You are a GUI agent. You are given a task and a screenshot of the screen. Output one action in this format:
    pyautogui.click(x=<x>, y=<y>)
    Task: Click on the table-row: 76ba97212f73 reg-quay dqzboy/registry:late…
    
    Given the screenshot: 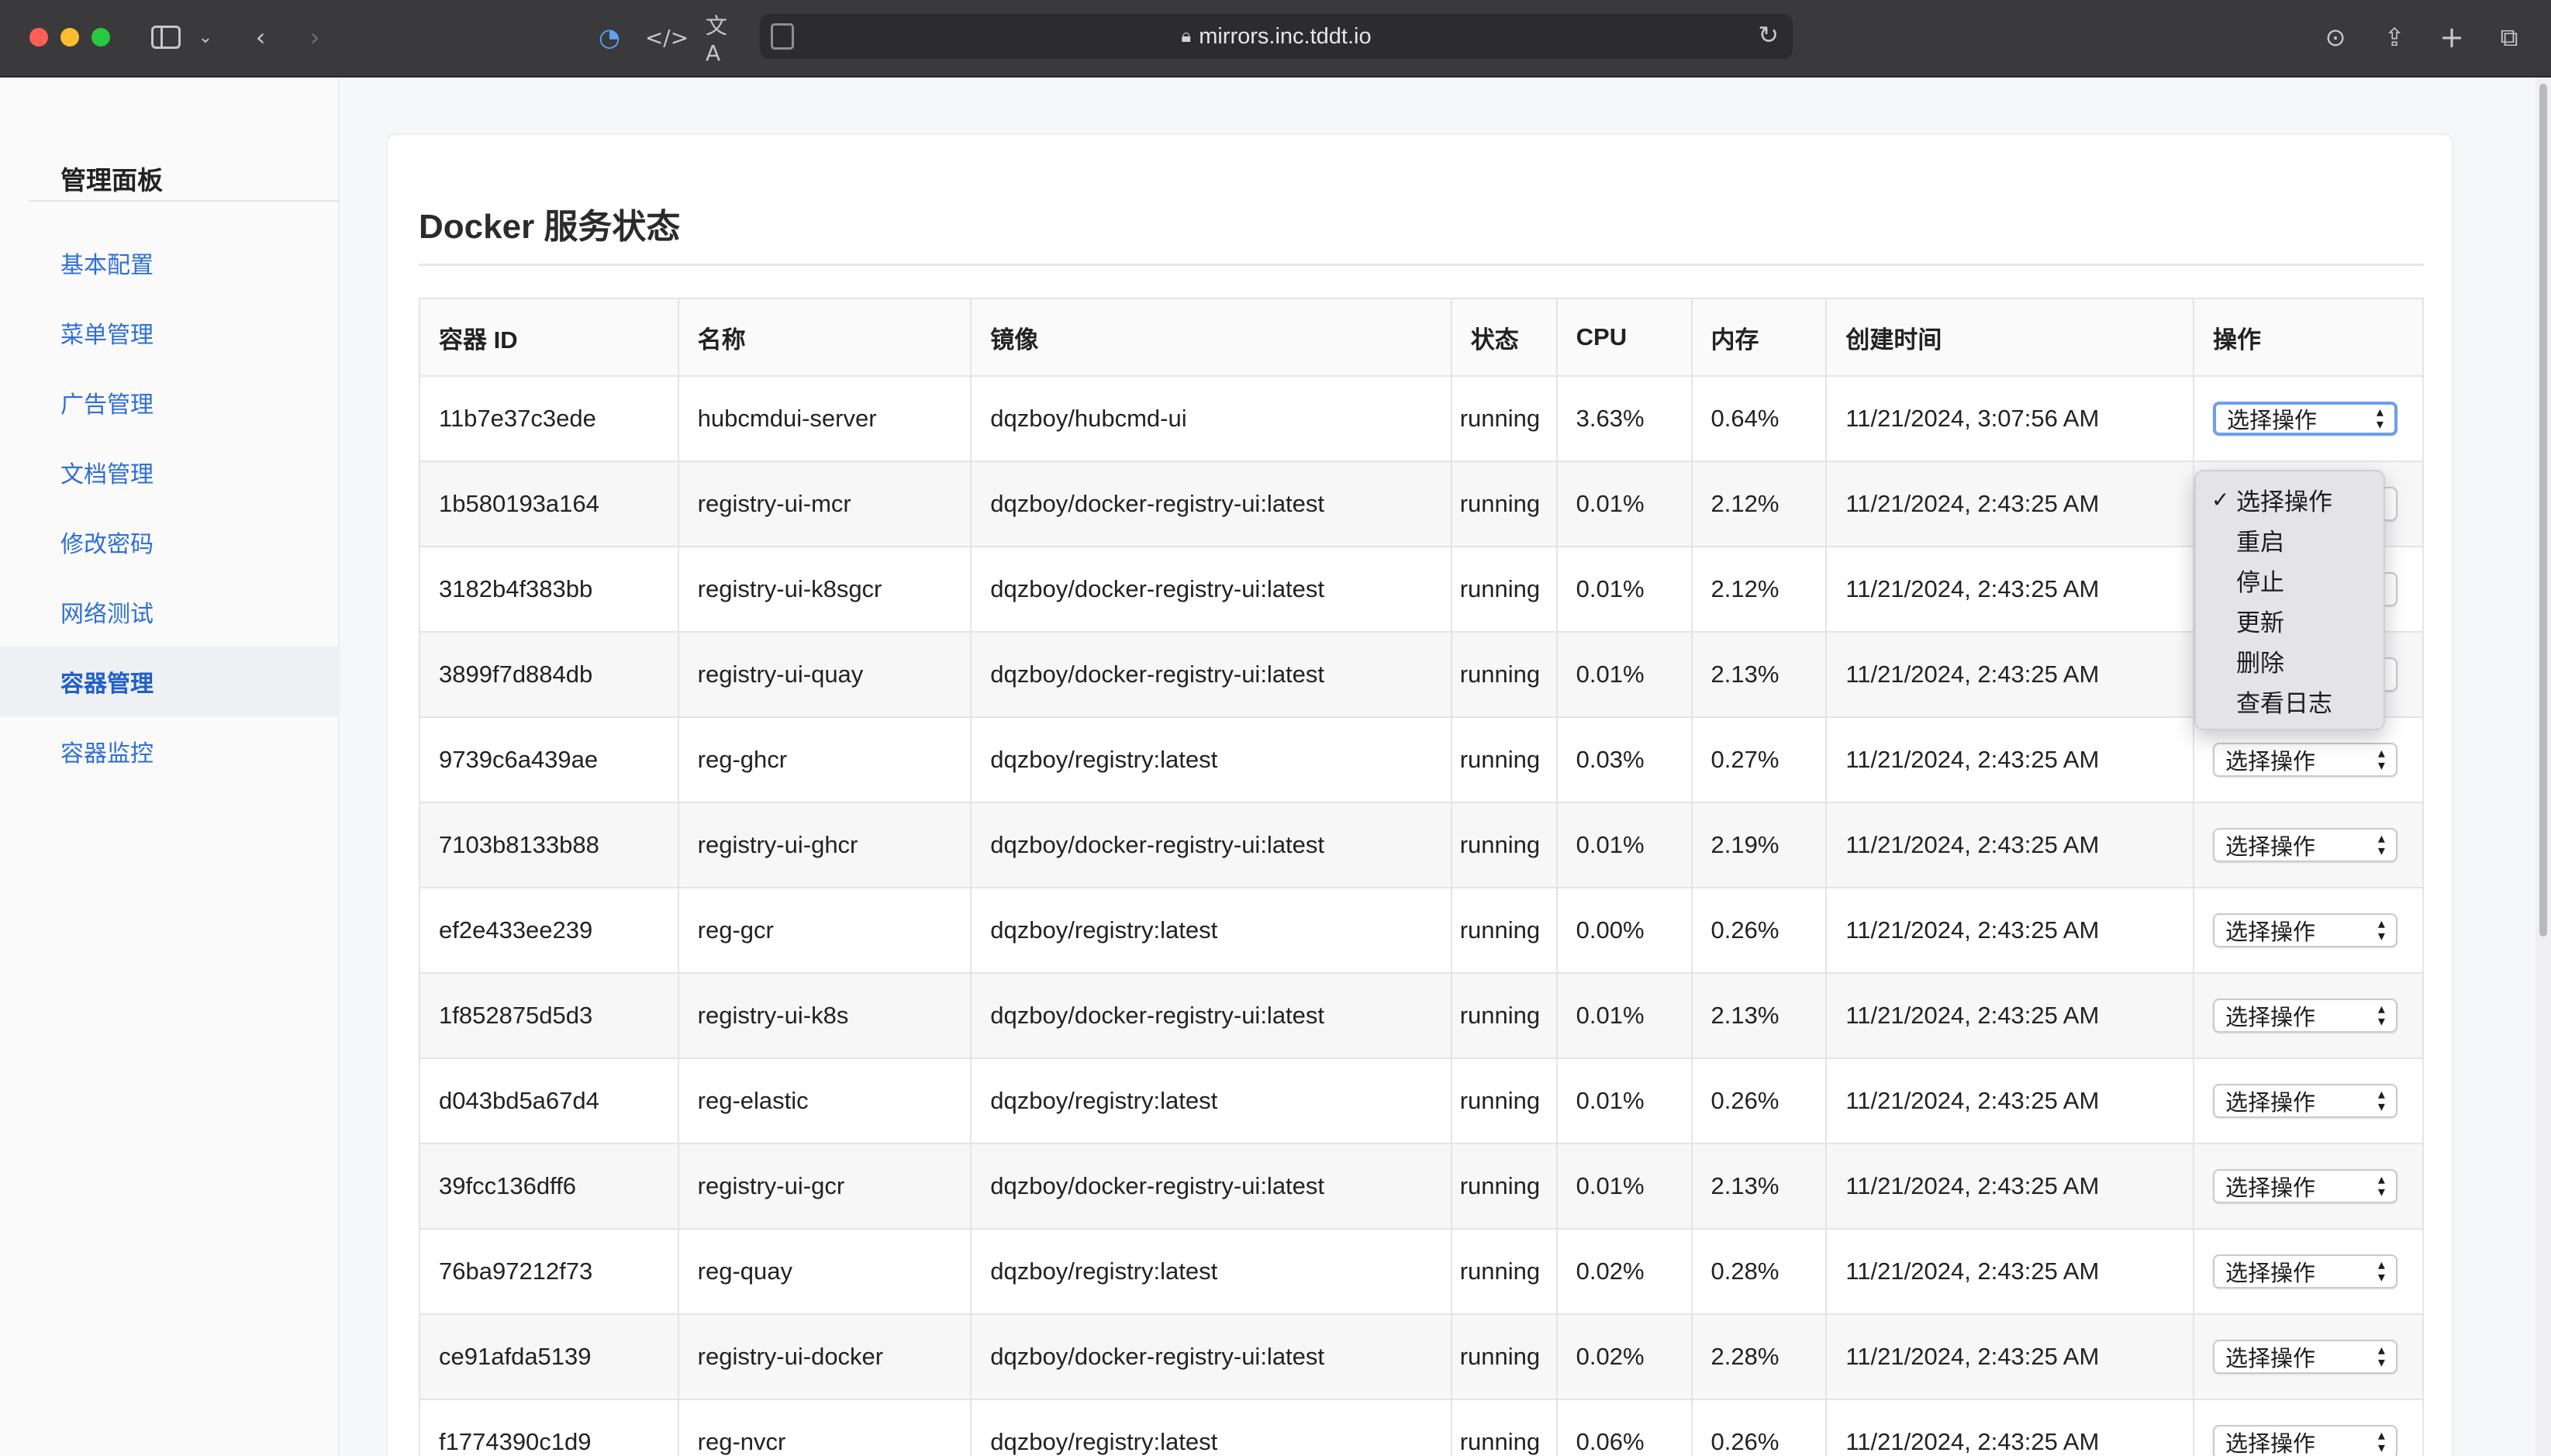 What is the action you would take?
    pyautogui.click(x=1422, y=1272)
    